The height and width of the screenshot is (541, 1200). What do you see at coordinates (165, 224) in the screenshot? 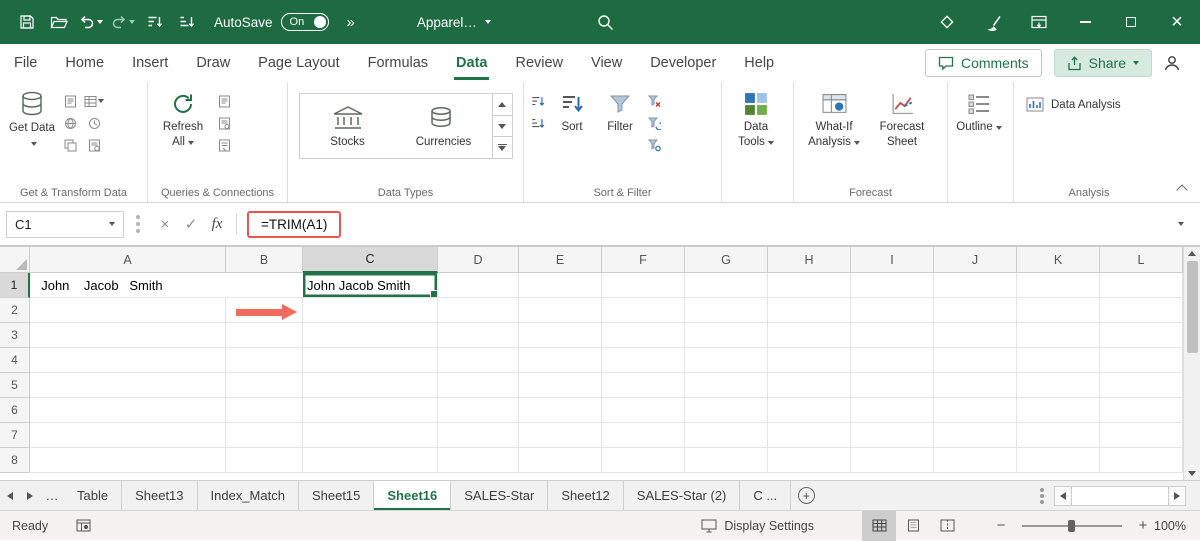
I see `cancel-icon: ×` at bounding box center [165, 224].